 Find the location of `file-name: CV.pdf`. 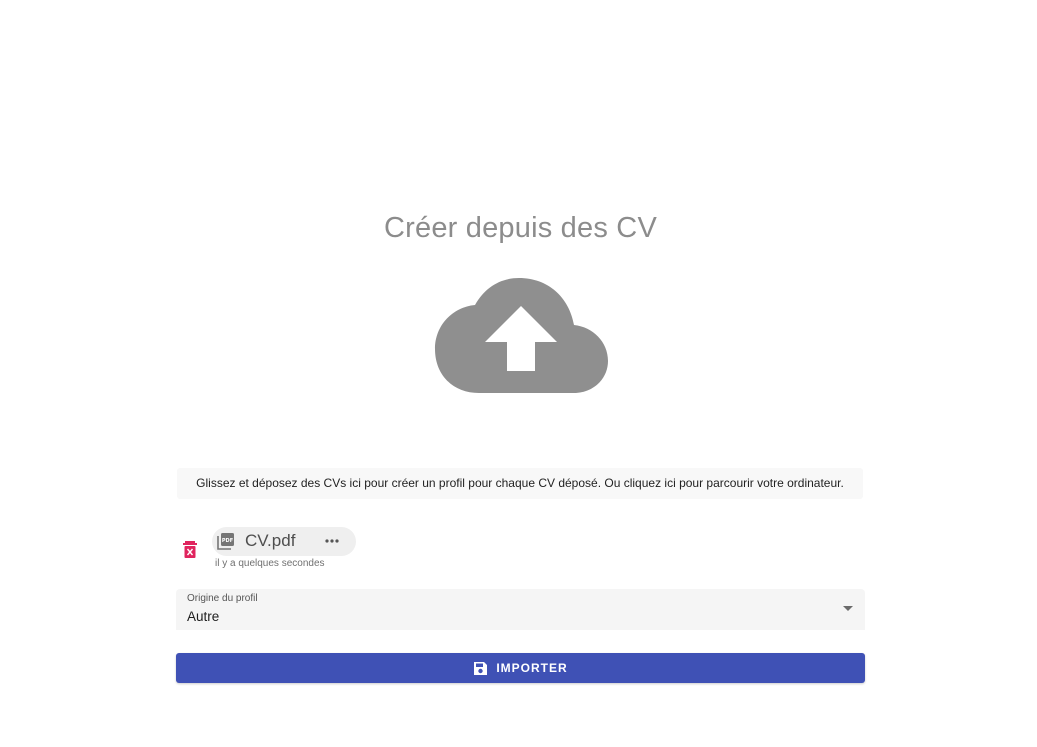

file-name: CV.pdf is located at coordinates (270, 540).